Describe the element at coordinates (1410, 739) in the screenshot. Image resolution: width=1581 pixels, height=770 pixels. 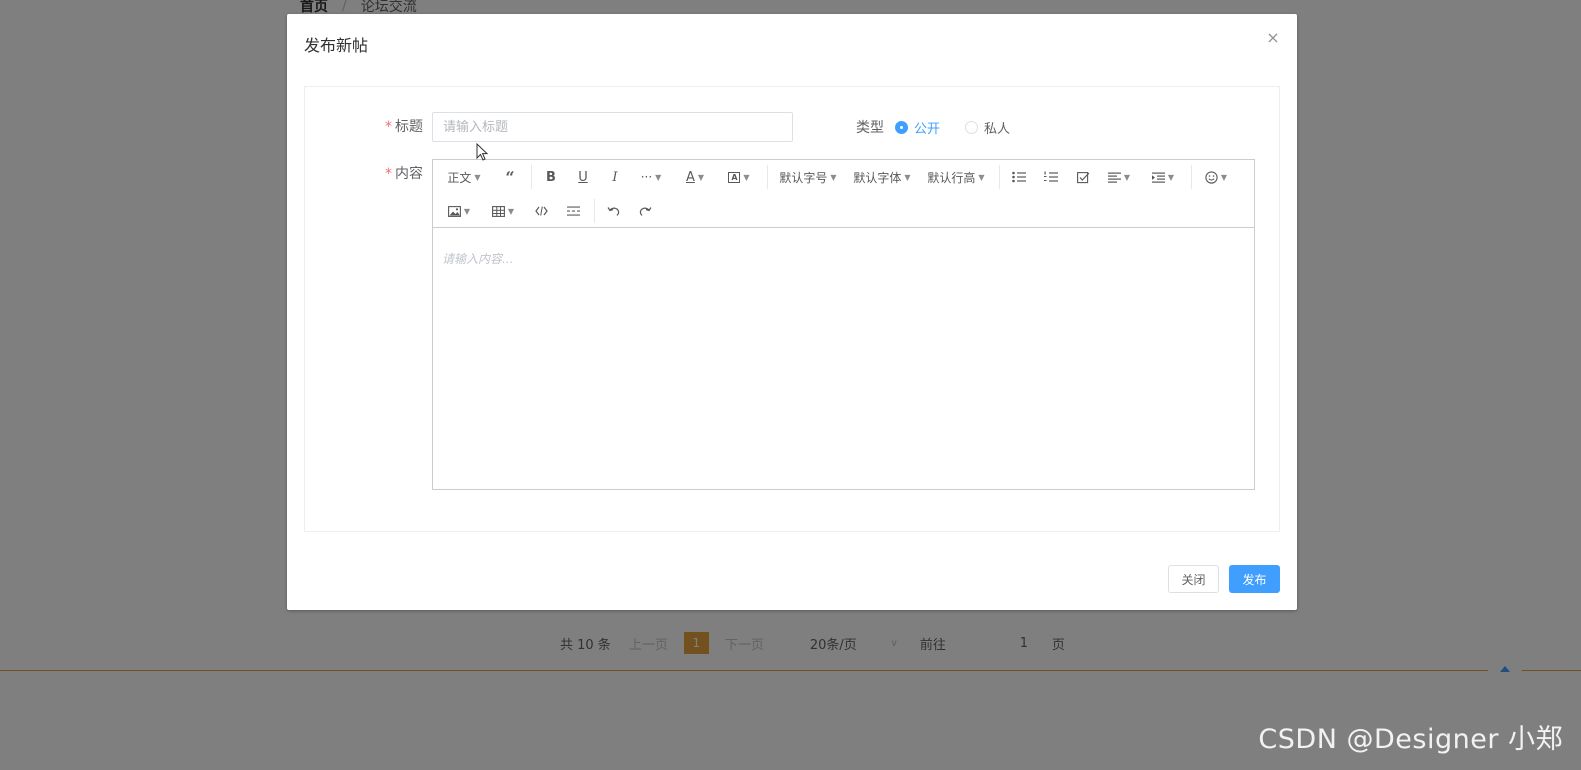
I see `watermark: CSDN @Designer 小郑` at that location.